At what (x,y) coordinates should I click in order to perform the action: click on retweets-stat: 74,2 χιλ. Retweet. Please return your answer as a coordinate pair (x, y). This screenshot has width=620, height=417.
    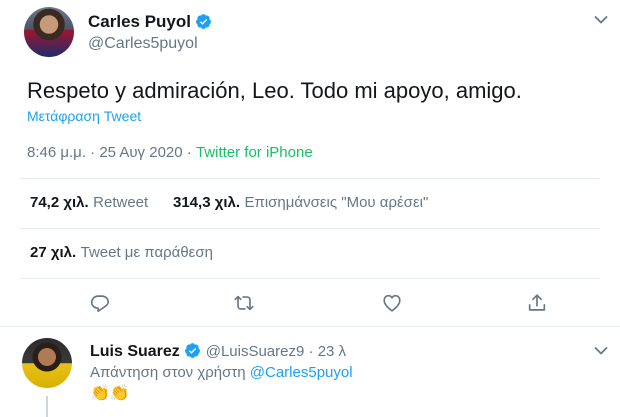
    Looking at the image, I should click on (89, 203).